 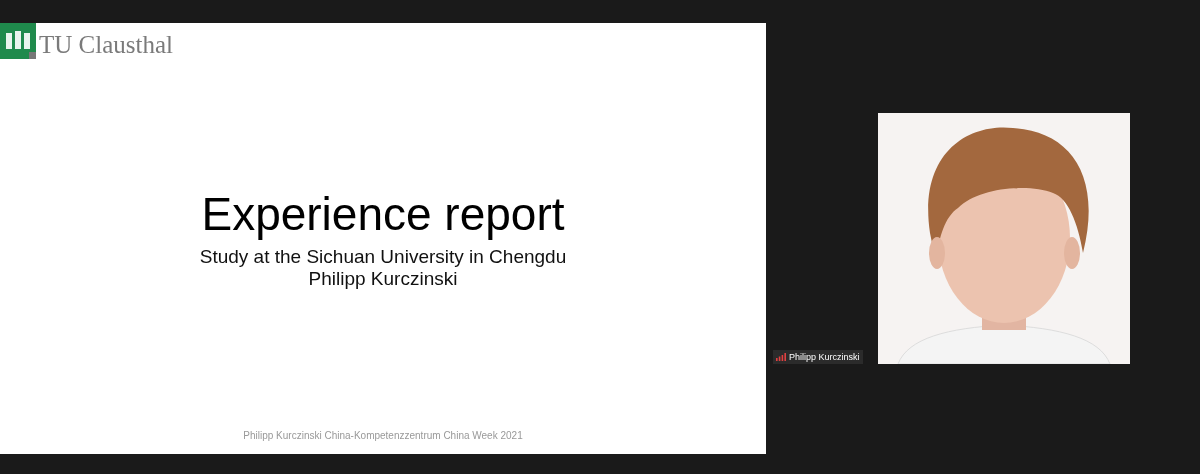 What do you see at coordinates (781, 357) in the screenshot?
I see `signal-icon` at bounding box center [781, 357].